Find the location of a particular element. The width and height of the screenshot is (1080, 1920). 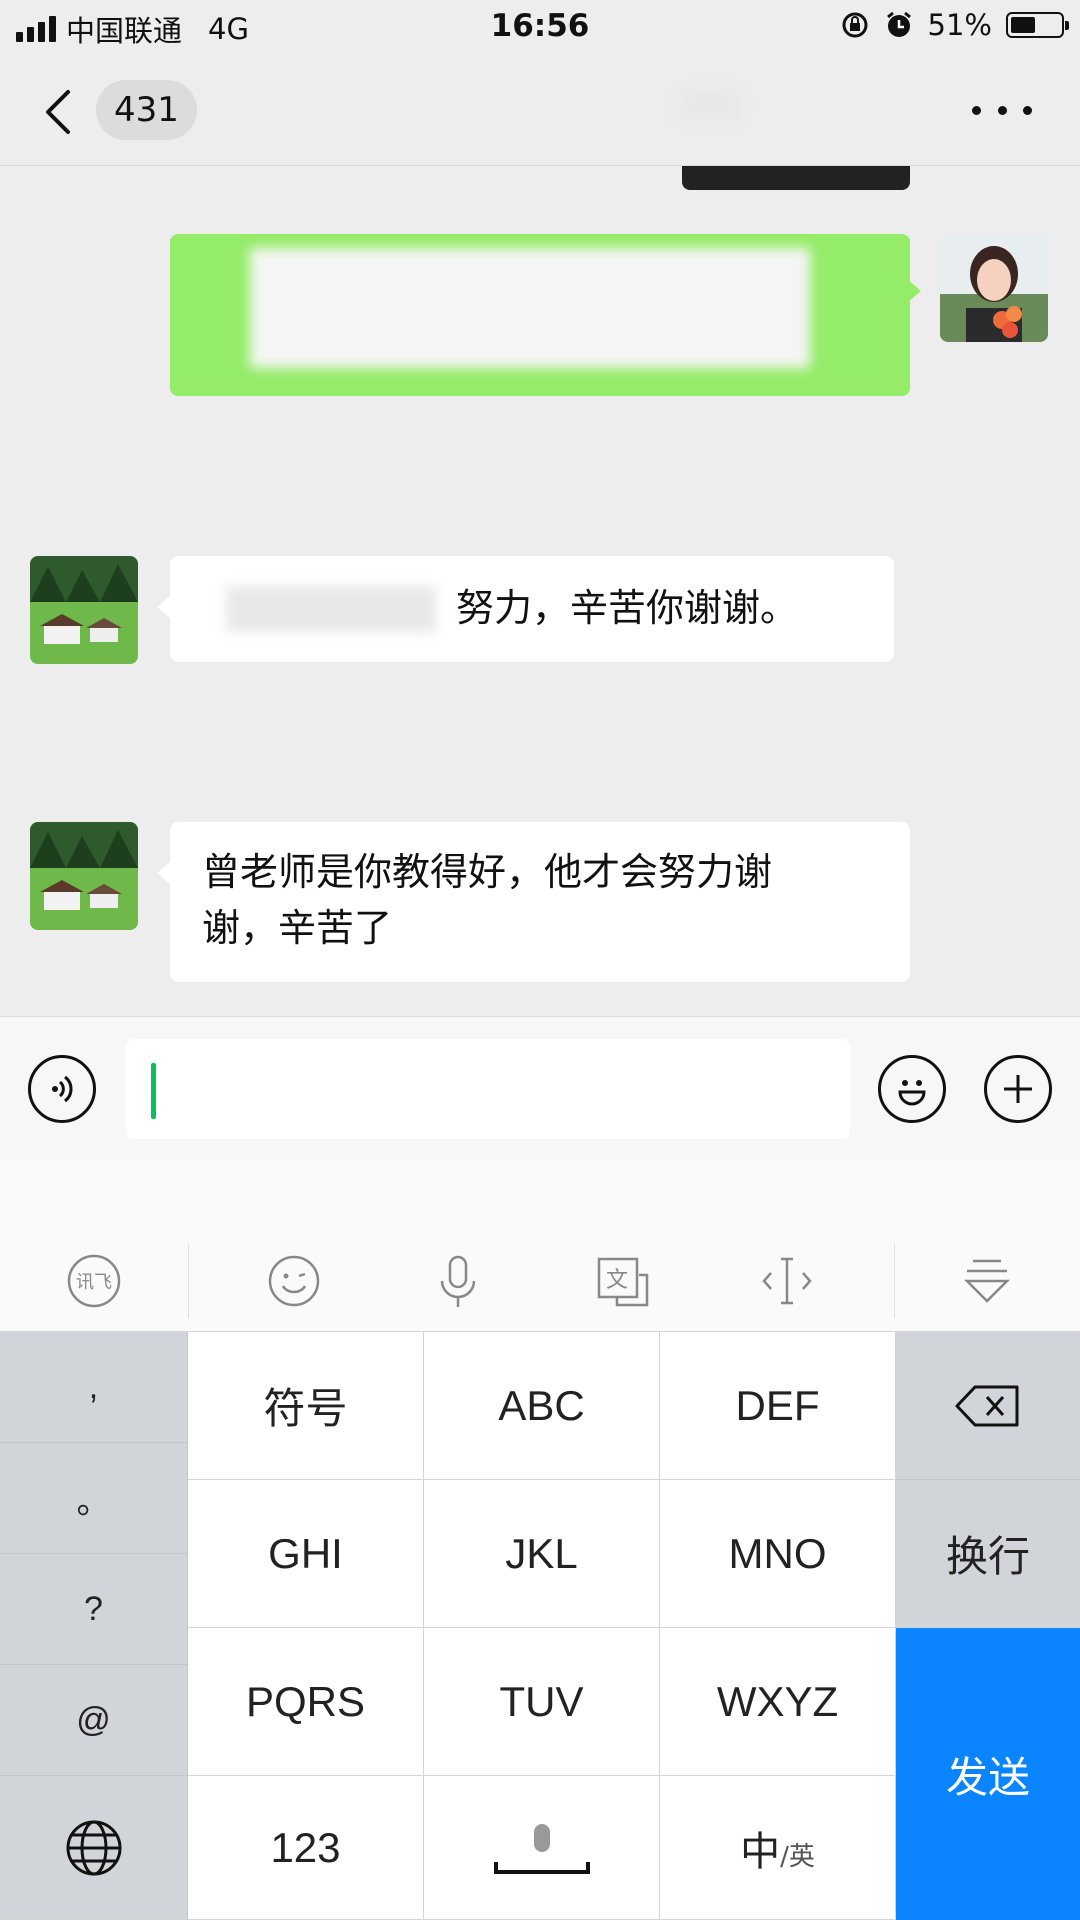

message-bubble-incoming: 努力，辛苦你谢谢。 is located at coordinates (532, 609).